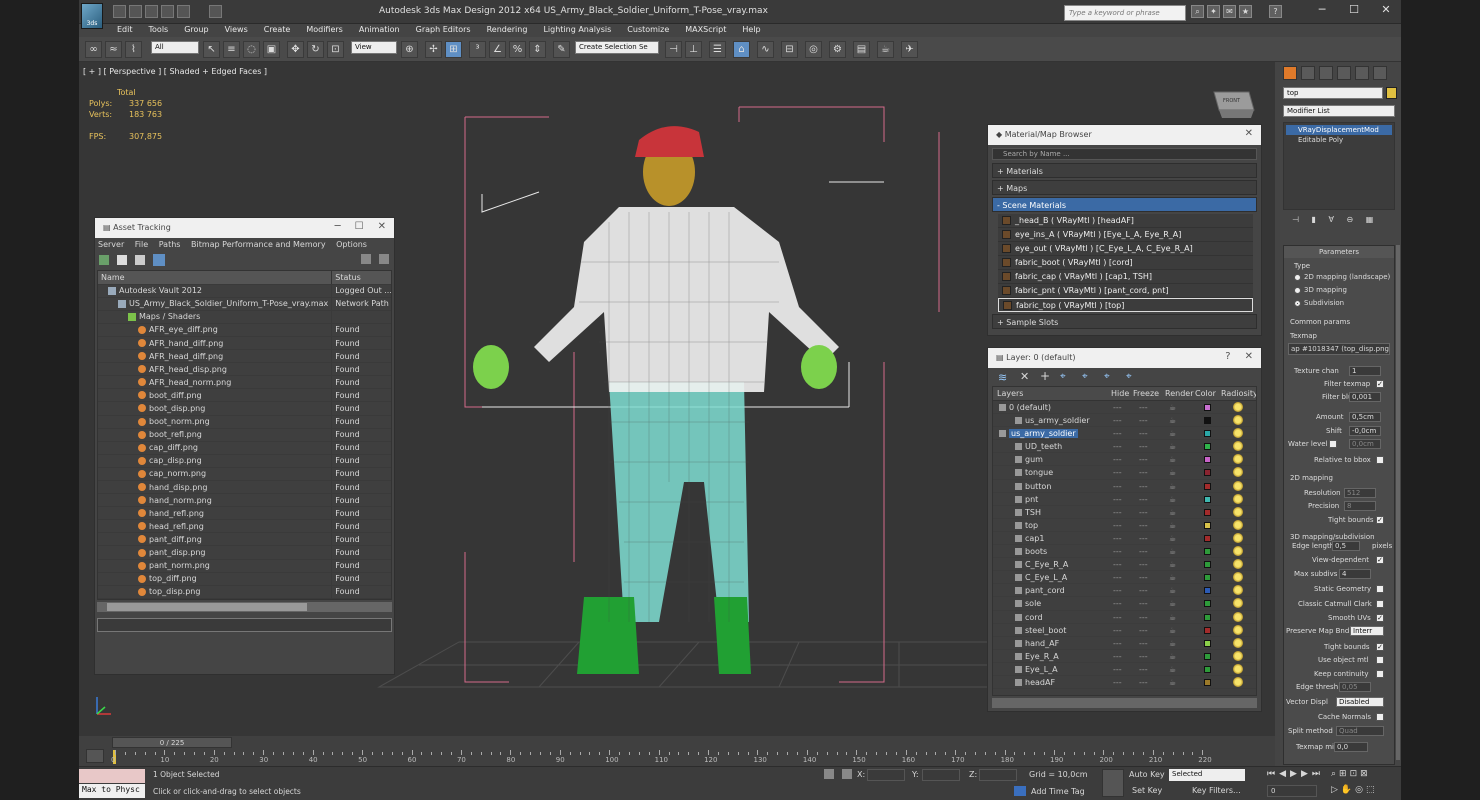 This screenshot has height=800, width=1480. What do you see at coordinates (104, 260) in the screenshot?
I see `refresh-icon` at bounding box center [104, 260].